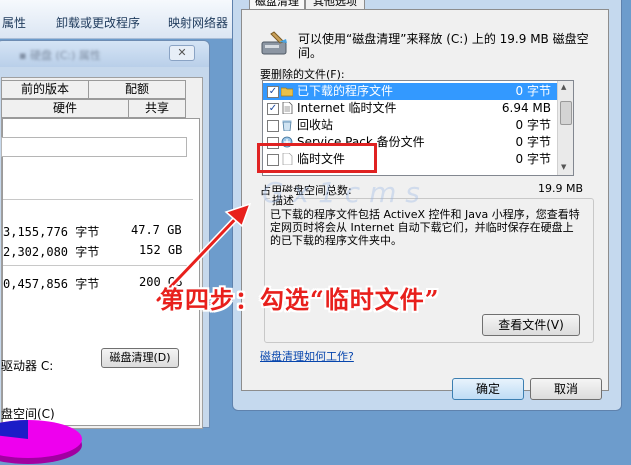 This screenshot has width=631, height=465. Describe the element at coordinates (41, 442) in the screenshot. I see `disk-usage-pie` at that location.